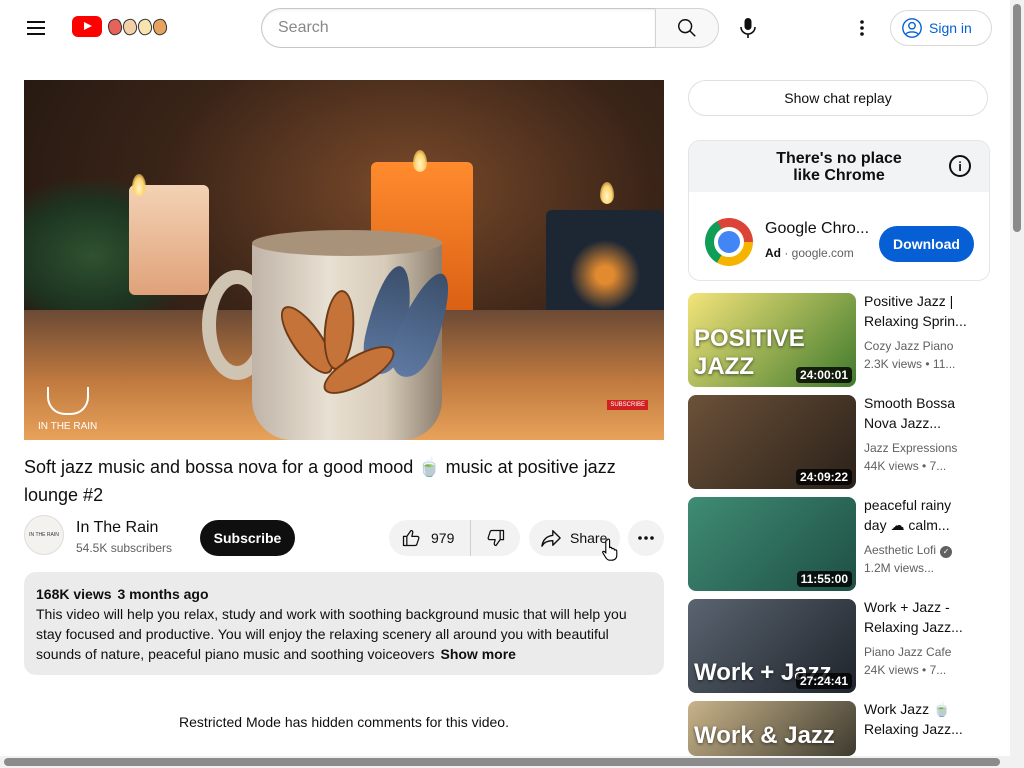  Describe the element at coordinates (764, 735) in the screenshot. I see `thumbnail-text: Work & Jazz` at that location.